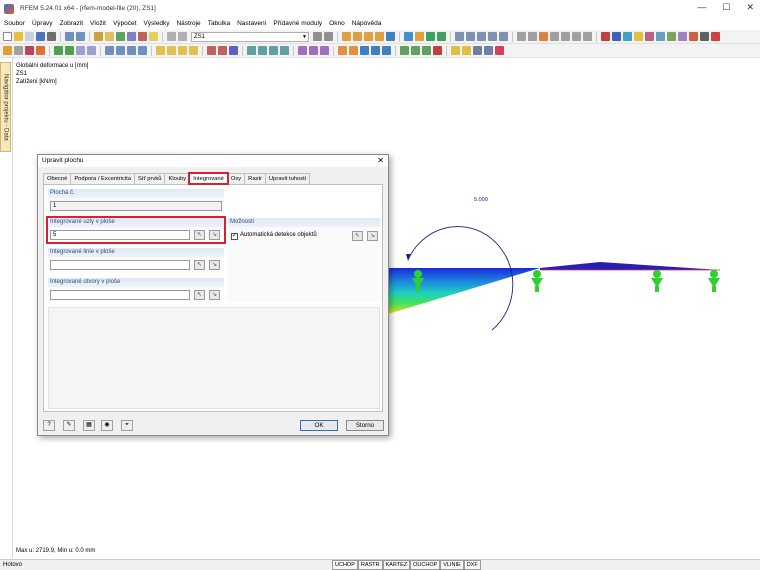  I want to click on ok-button: OK, so click(319, 425).